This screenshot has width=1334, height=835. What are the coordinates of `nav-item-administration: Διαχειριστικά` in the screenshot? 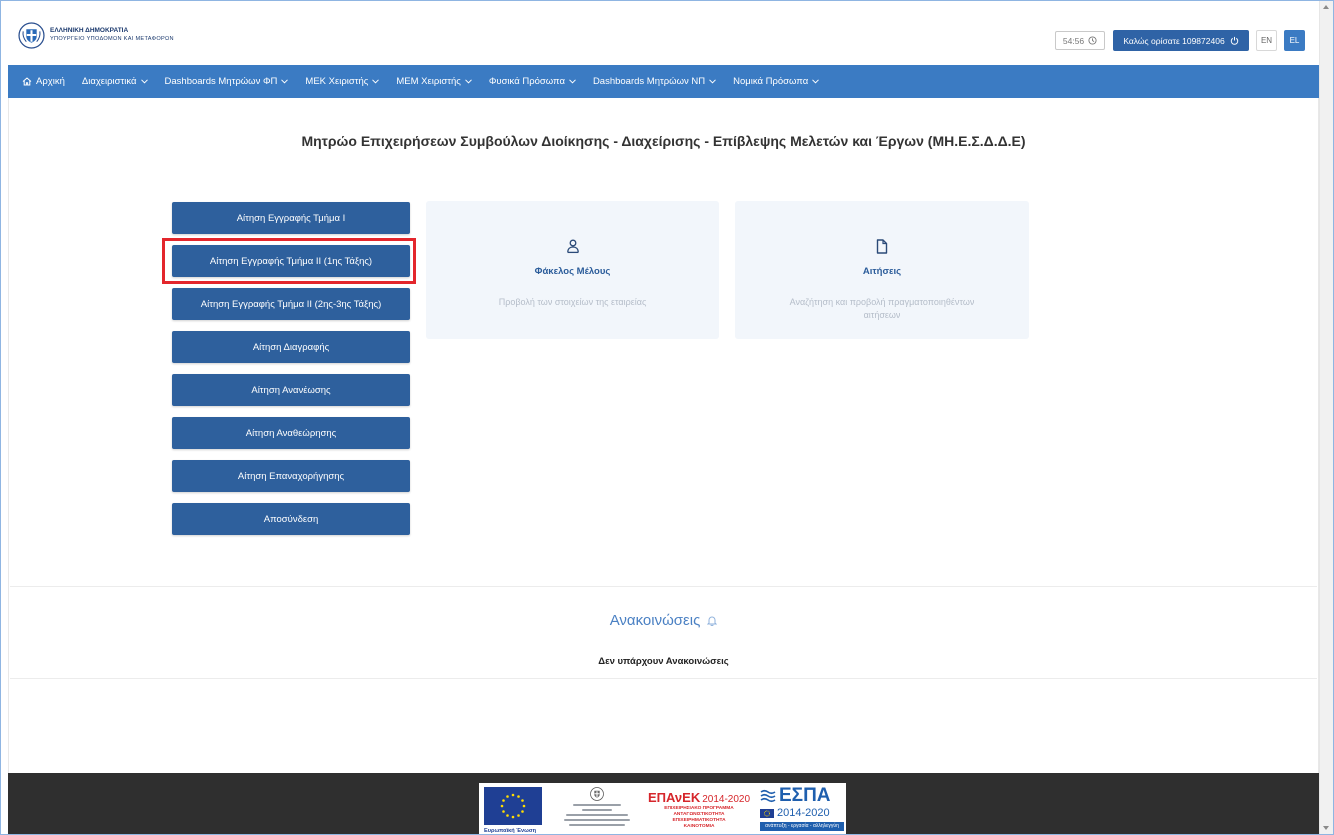 It's located at (115, 81).